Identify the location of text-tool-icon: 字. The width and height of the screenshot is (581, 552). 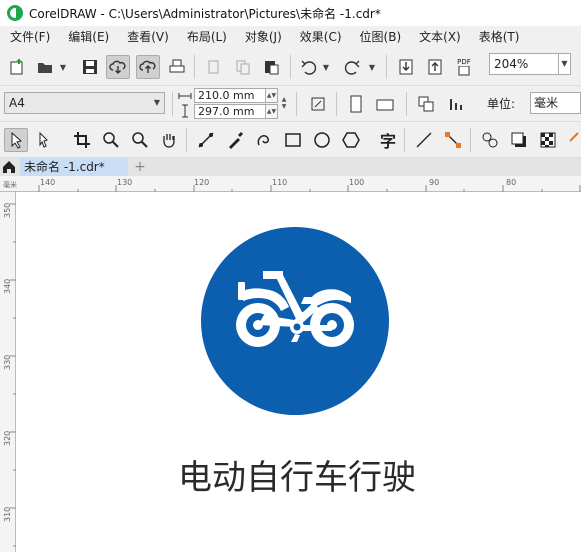
(388, 140).